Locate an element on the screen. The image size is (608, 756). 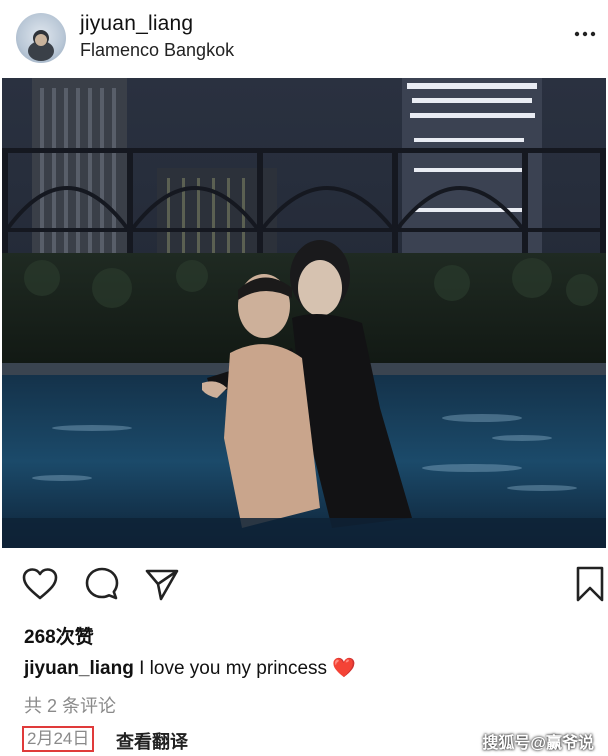
post-username: jiyuan_liang is located at coordinates (136, 24).